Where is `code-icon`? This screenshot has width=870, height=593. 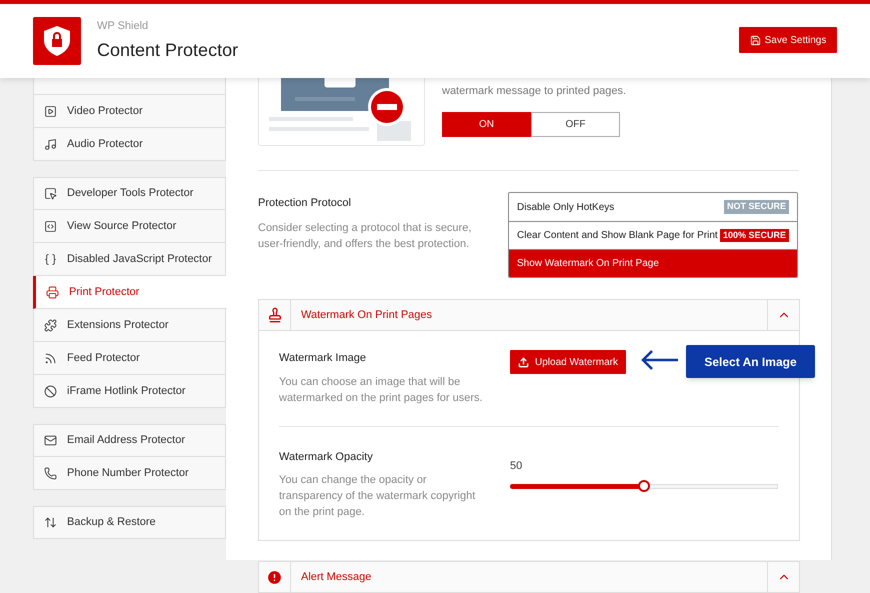
code-icon is located at coordinates (50, 226).